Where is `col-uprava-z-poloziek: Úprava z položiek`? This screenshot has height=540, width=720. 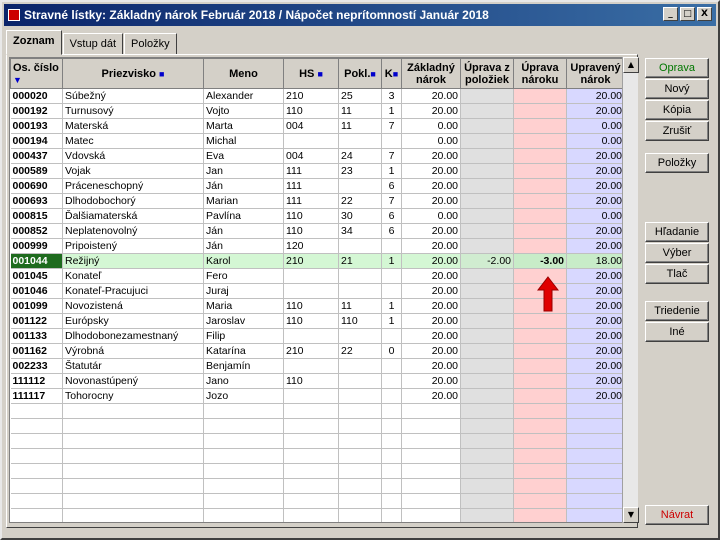 col-uprava-z-poloziek: Úprava z položiek is located at coordinates (487, 73).